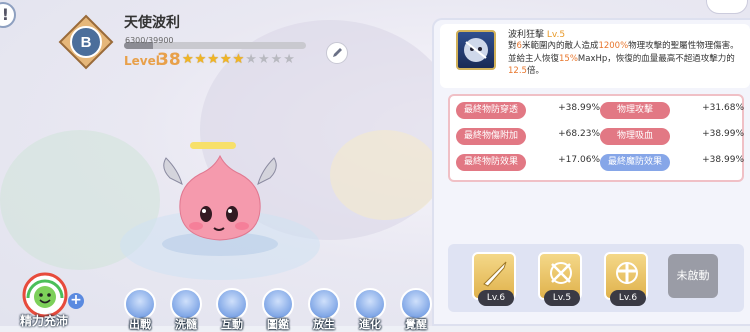 Image resolution: width=750 pixels, height=332 pixels. I want to click on star-rating: ★ ★ ★ ★ ★ ★ ★ ★ ★, so click(238, 59).